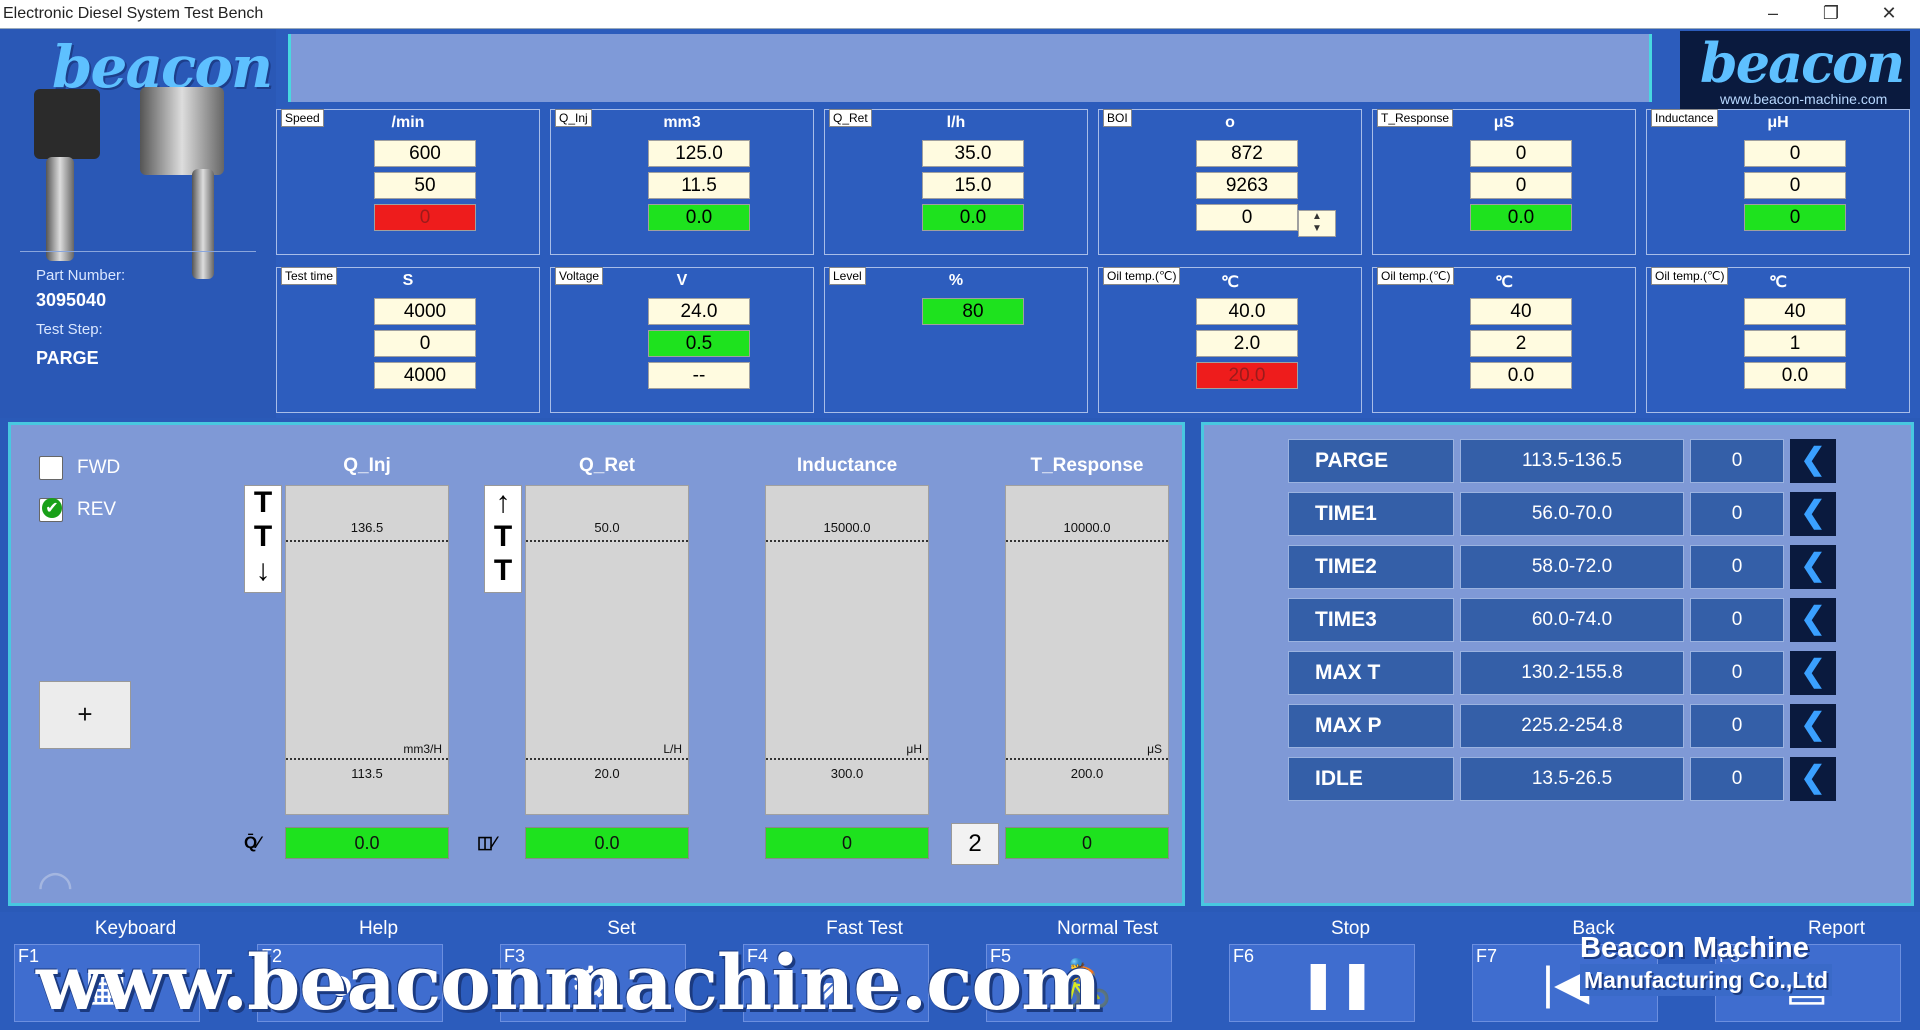 This screenshot has width=1920, height=1030. What do you see at coordinates (1563, 726) in the screenshot?
I see `result-row: MAX P 225.2-254.8 0 ❮` at bounding box center [1563, 726].